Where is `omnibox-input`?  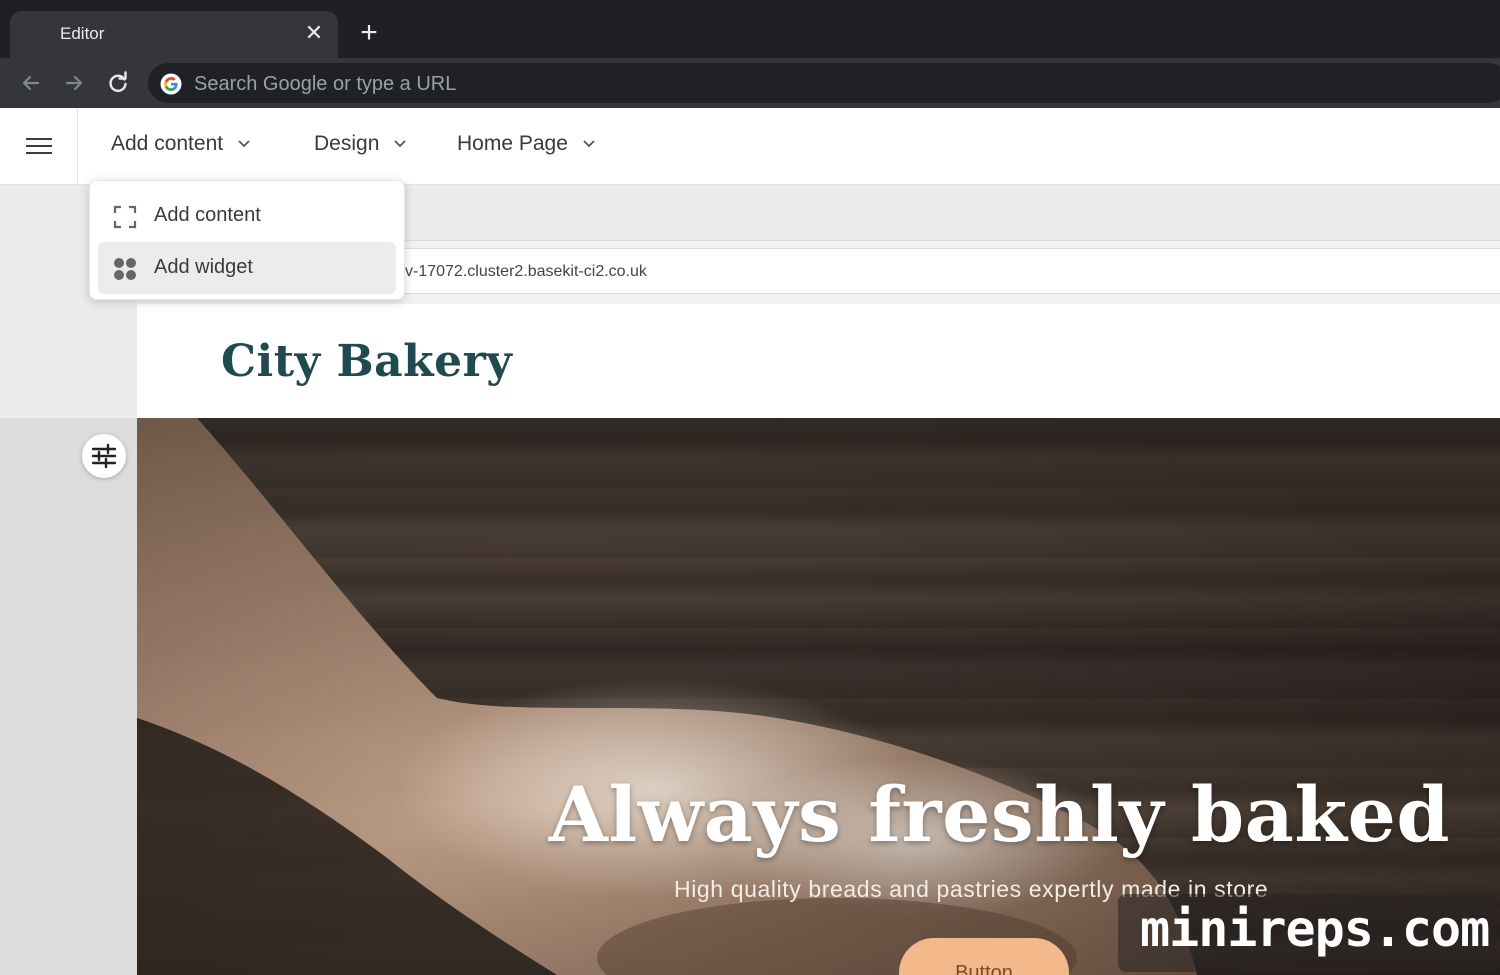 omnibox-input is located at coordinates (594, 84).